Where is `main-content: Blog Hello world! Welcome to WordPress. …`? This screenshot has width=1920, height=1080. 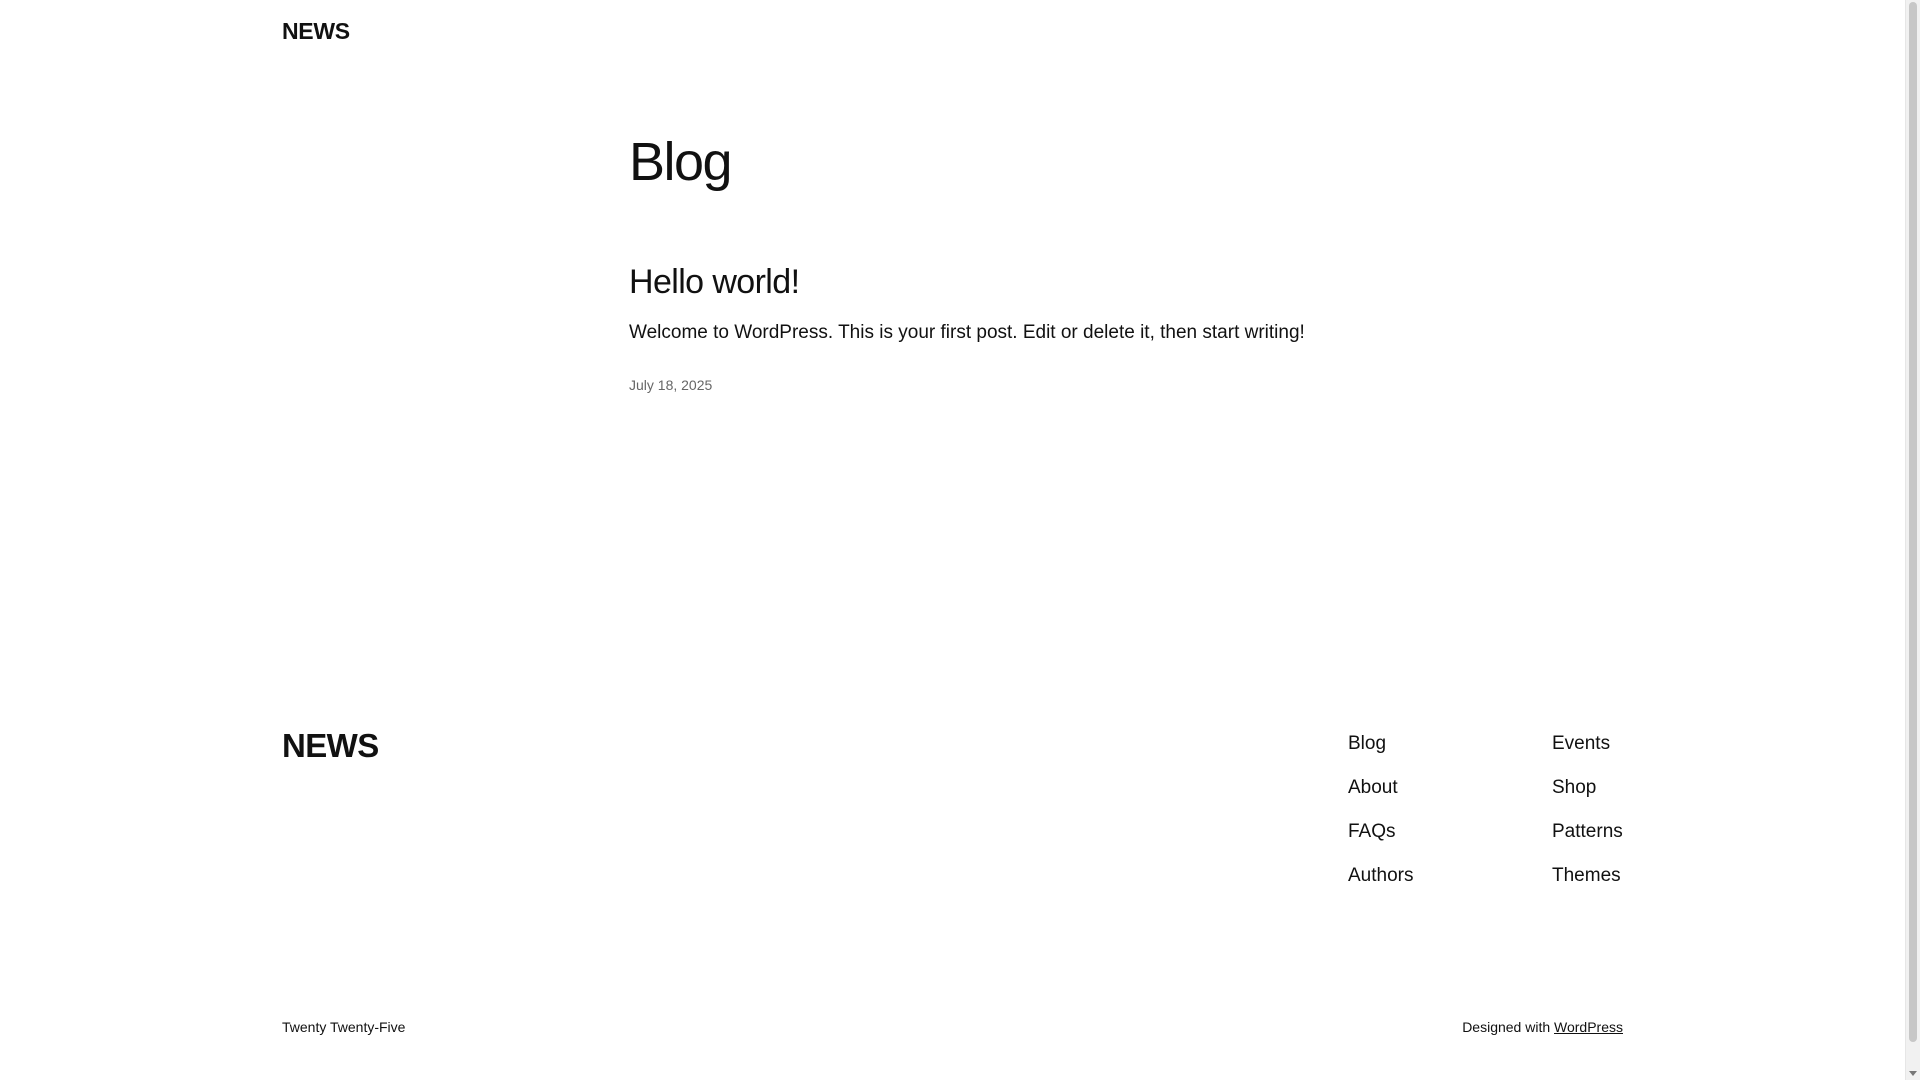
main-content: Blog Hello world! Welcome to WordPress. … is located at coordinates (979, 261).